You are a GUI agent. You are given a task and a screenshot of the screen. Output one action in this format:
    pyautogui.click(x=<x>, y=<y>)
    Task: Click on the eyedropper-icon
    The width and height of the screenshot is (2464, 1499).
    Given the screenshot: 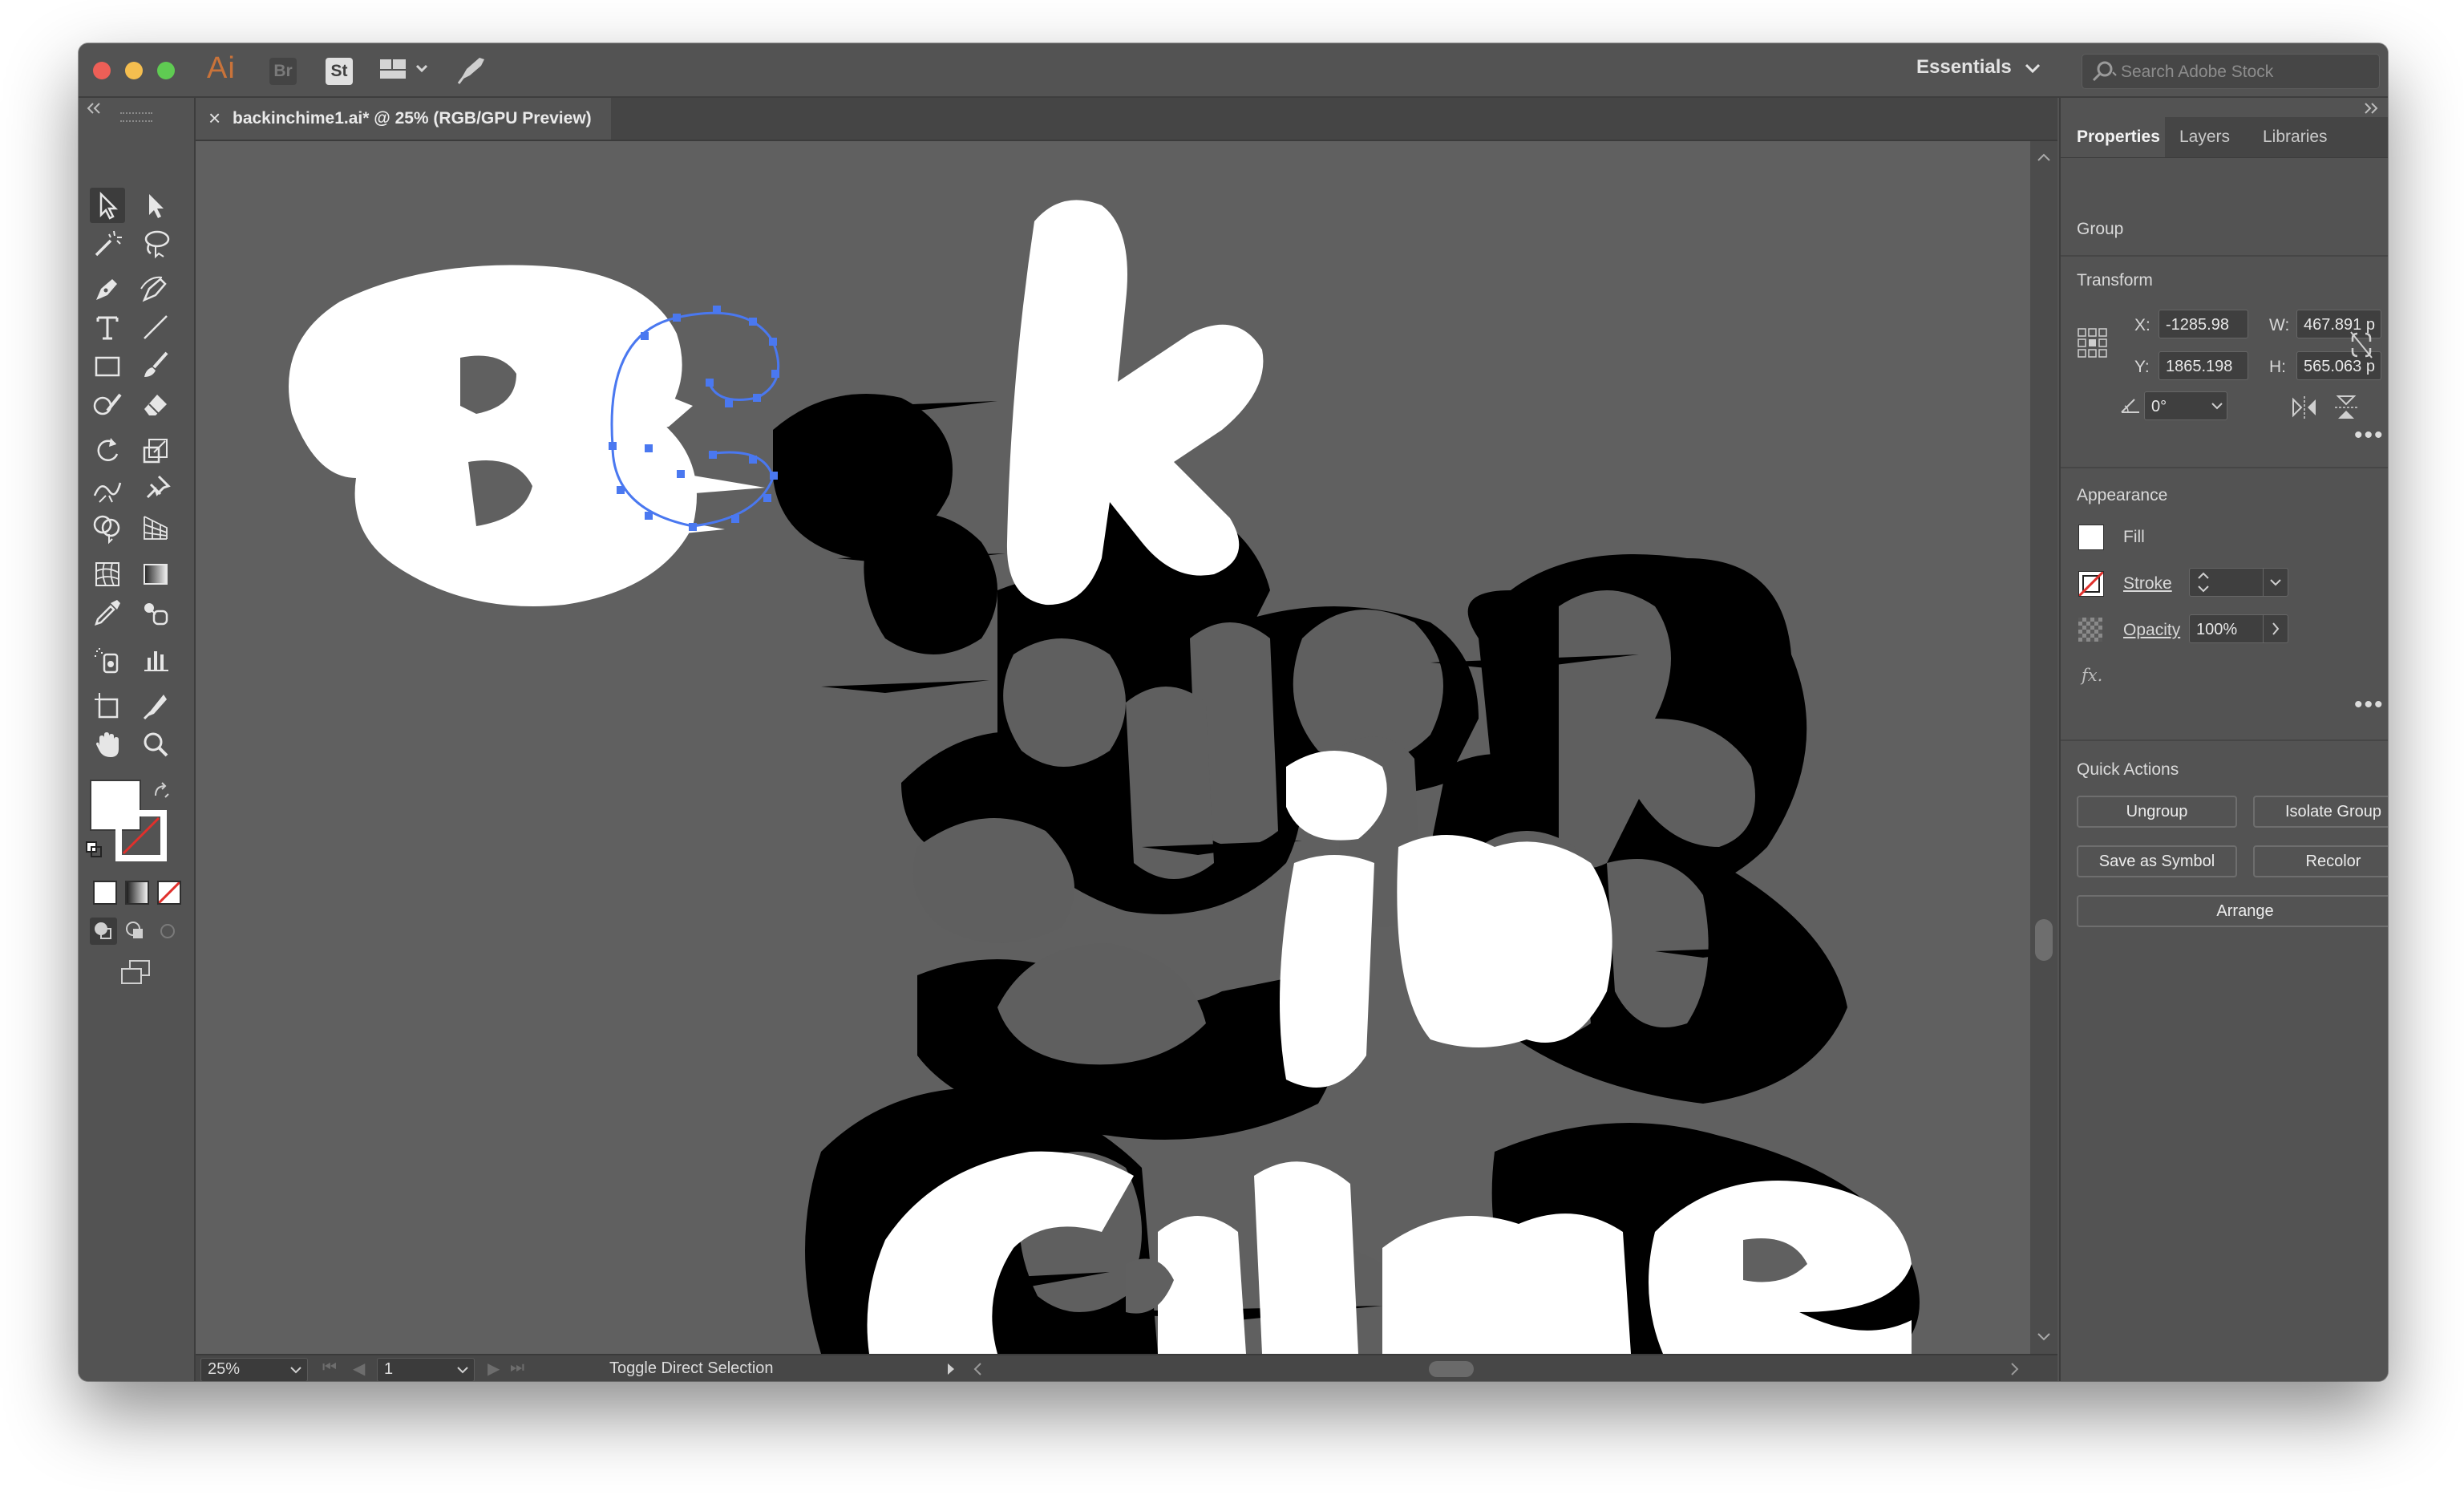 What is the action you would take?
    pyautogui.click(x=107, y=613)
    